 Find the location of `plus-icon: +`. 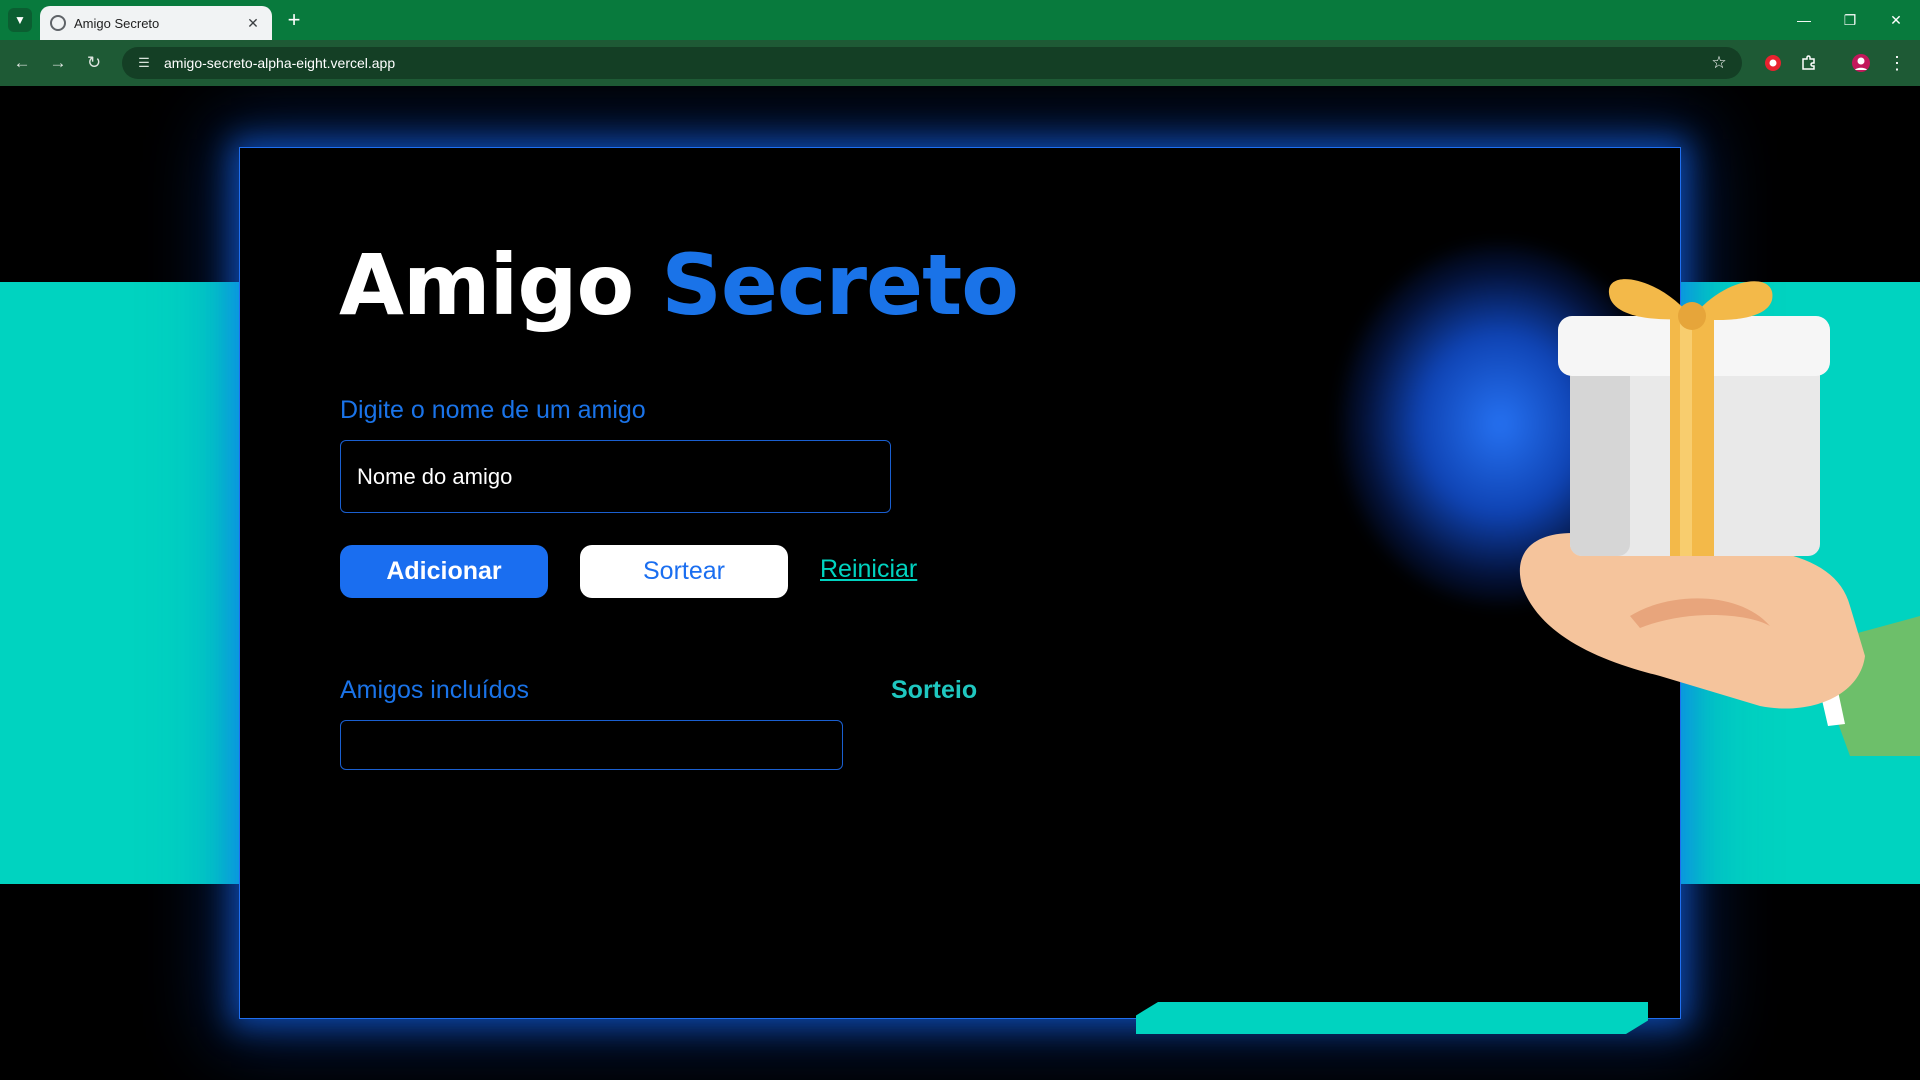

plus-icon: + is located at coordinates (294, 19).